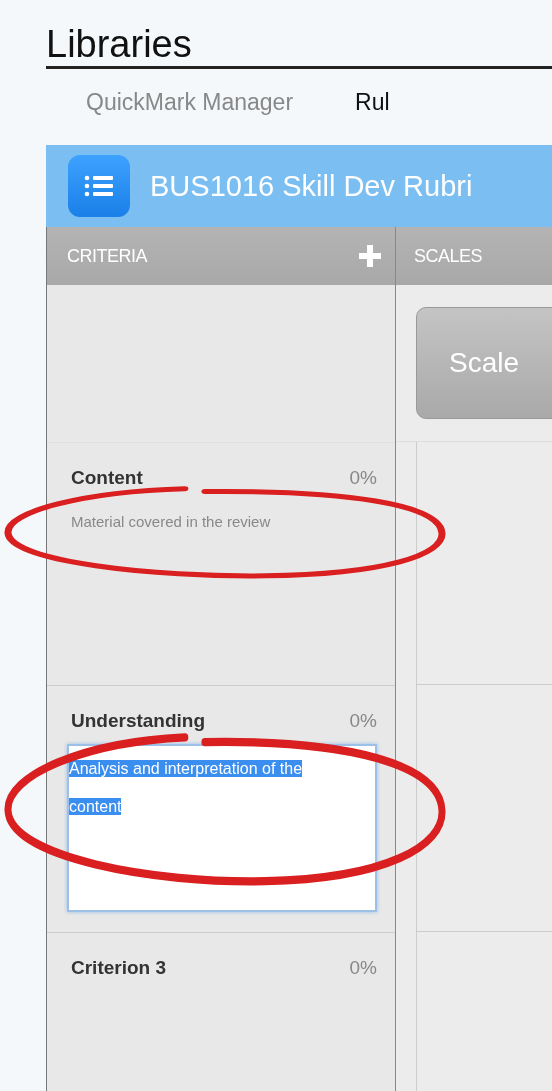 The width and height of the screenshot is (552, 1091). I want to click on criterion-name: Understanding, so click(138, 721).